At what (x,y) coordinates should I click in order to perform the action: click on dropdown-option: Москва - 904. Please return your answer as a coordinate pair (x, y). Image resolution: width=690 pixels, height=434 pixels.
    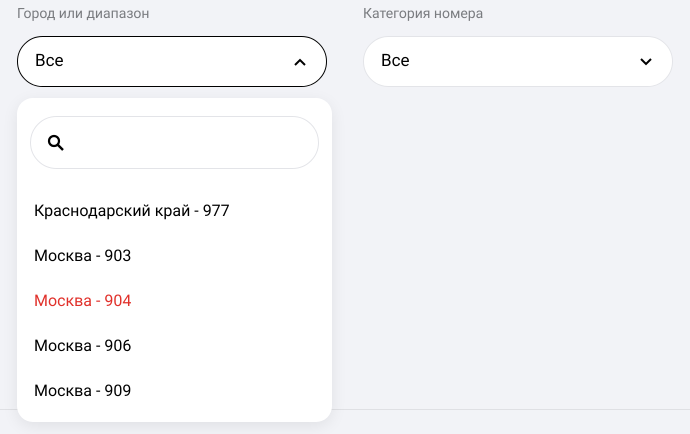
    Looking at the image, I should click on (83, 300).